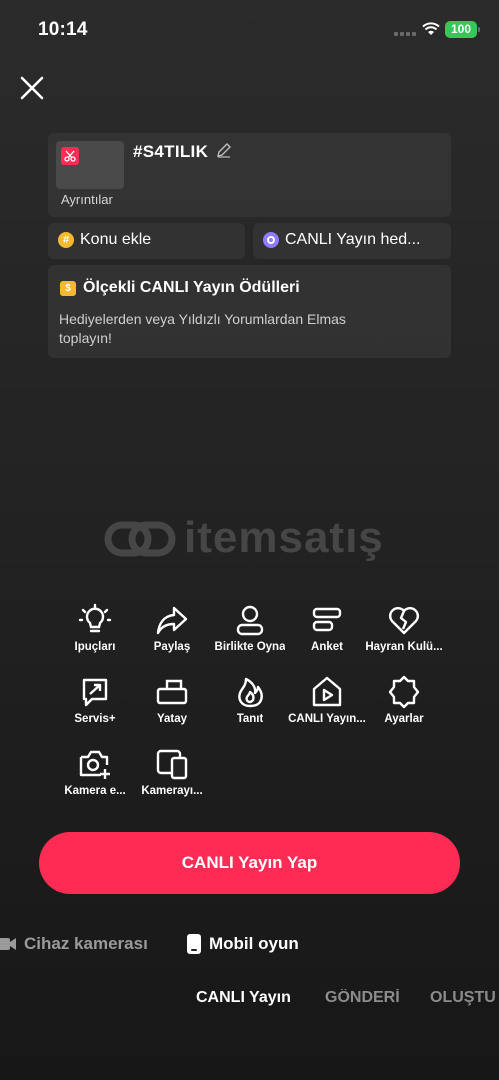  I want to click on camera-add-icon, so click(94, 764).